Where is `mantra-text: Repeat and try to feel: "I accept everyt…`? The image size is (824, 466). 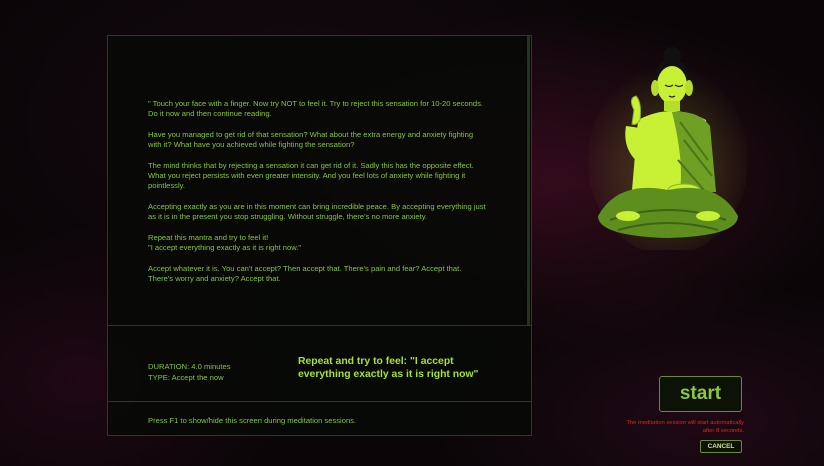 mantra-text: Repeat and try to feel: "I accept everyt… is located at coordinates (388, 368).